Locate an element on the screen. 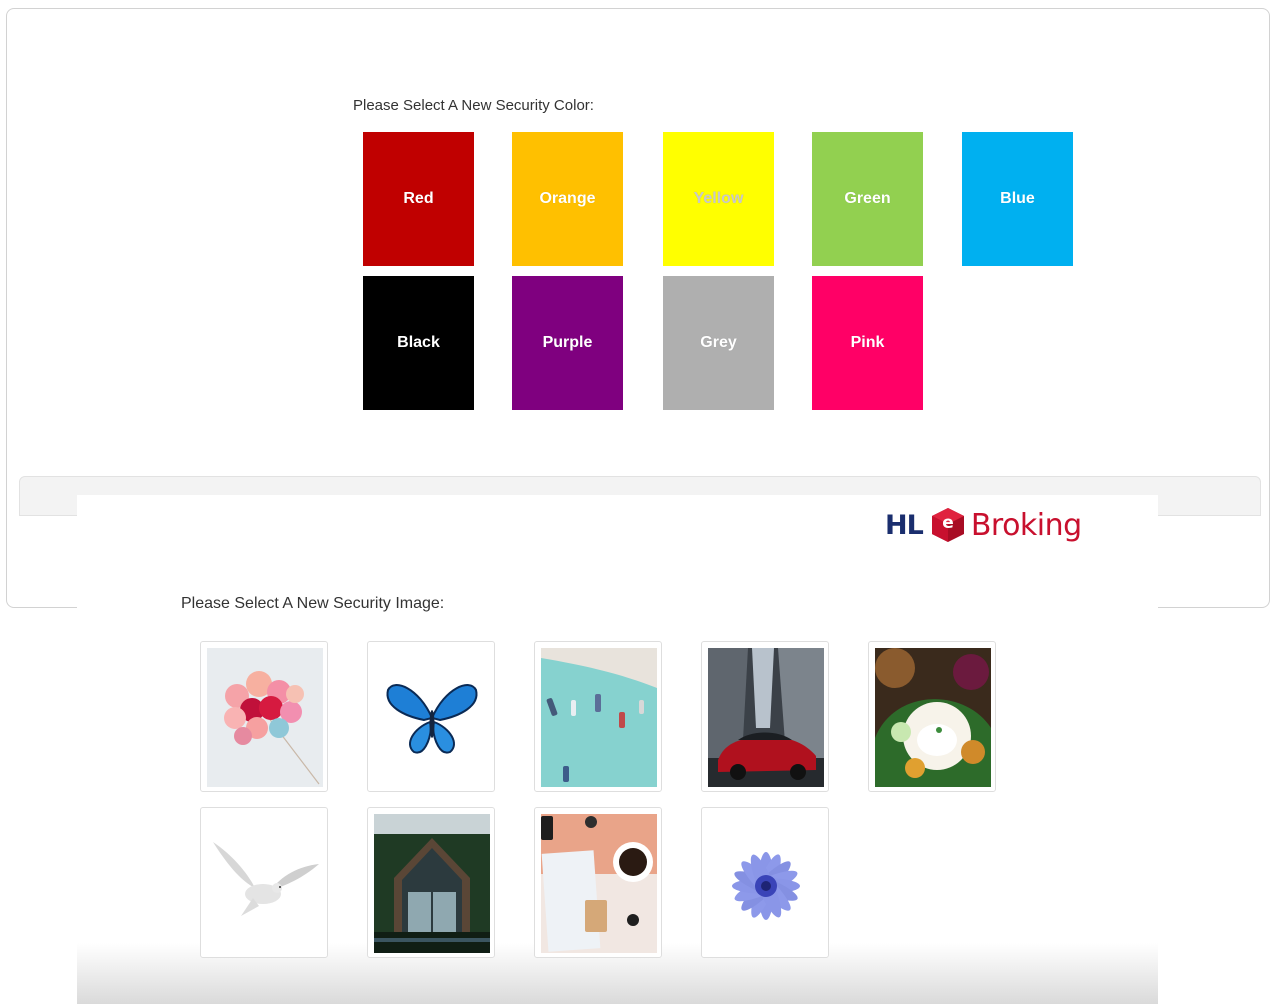 This screenshot has width=1272, height=1004. image-option-boats is located at coordinates (598, 716).